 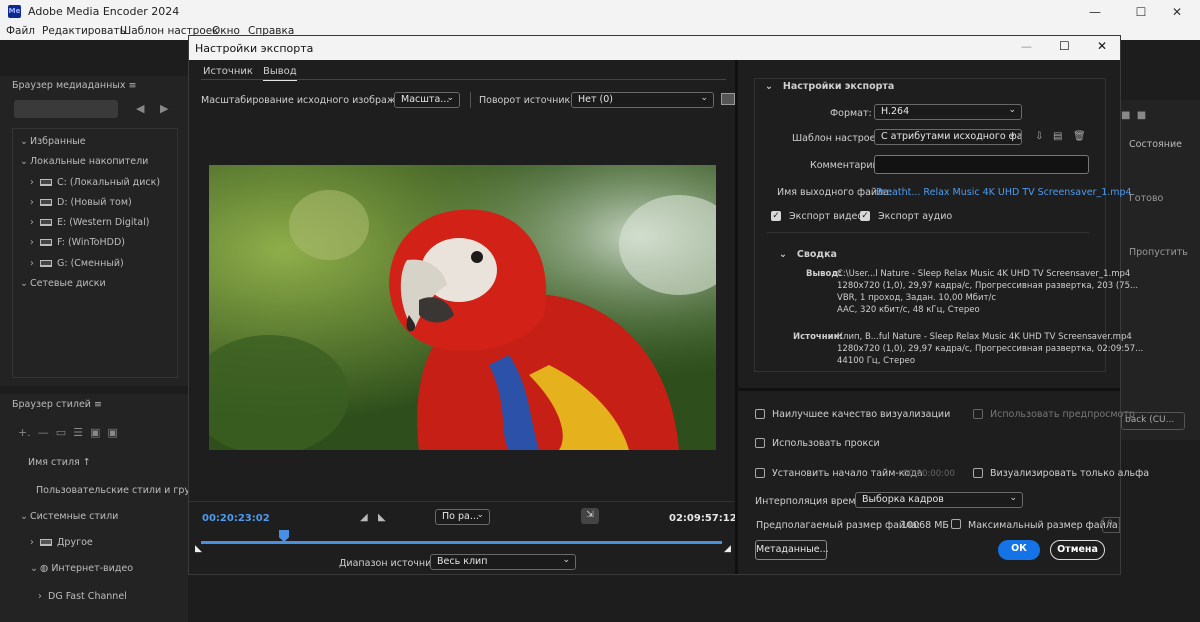 What do you see at coordinates (312, 100) in the screenshot?
I see `scale-label: Масштабирование исходного изображения:` at bounding box center [312, 100].